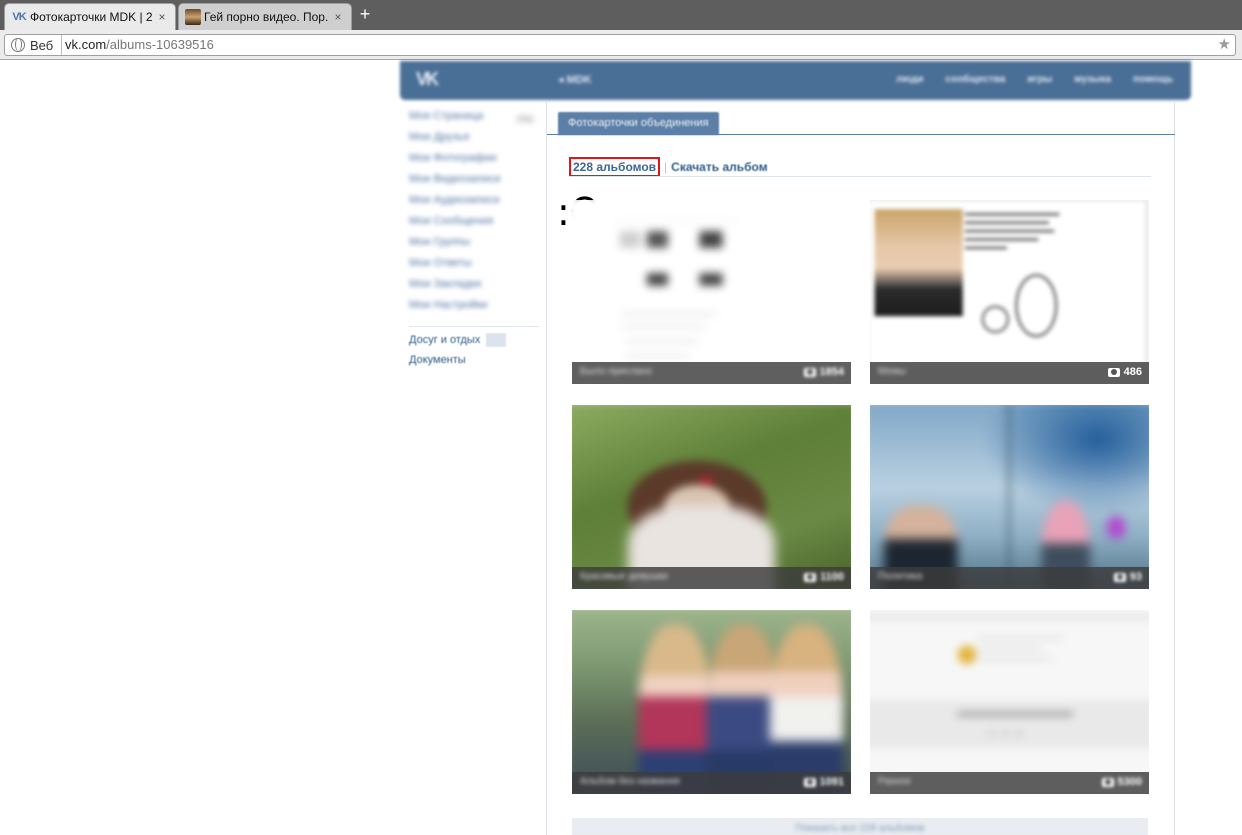 The height and width of the screenshot is (835, 1242). What do you see at coordinates (1009, 292) in the screenshot?
I see `album-tile: Мемы 486` at bounding box center [1009, 292].